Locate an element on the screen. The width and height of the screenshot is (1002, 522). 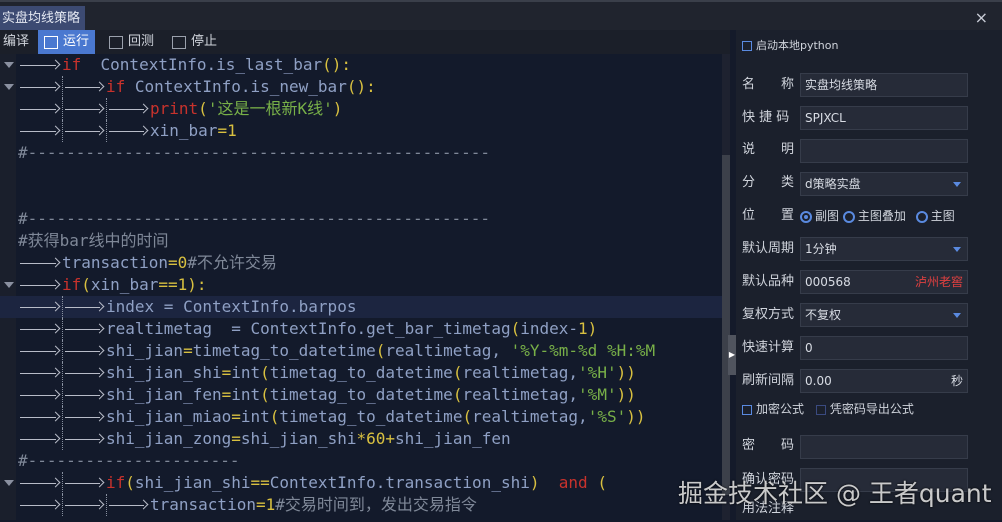
code-token: timetag_to_datetime is located at coordinates (371, 416).